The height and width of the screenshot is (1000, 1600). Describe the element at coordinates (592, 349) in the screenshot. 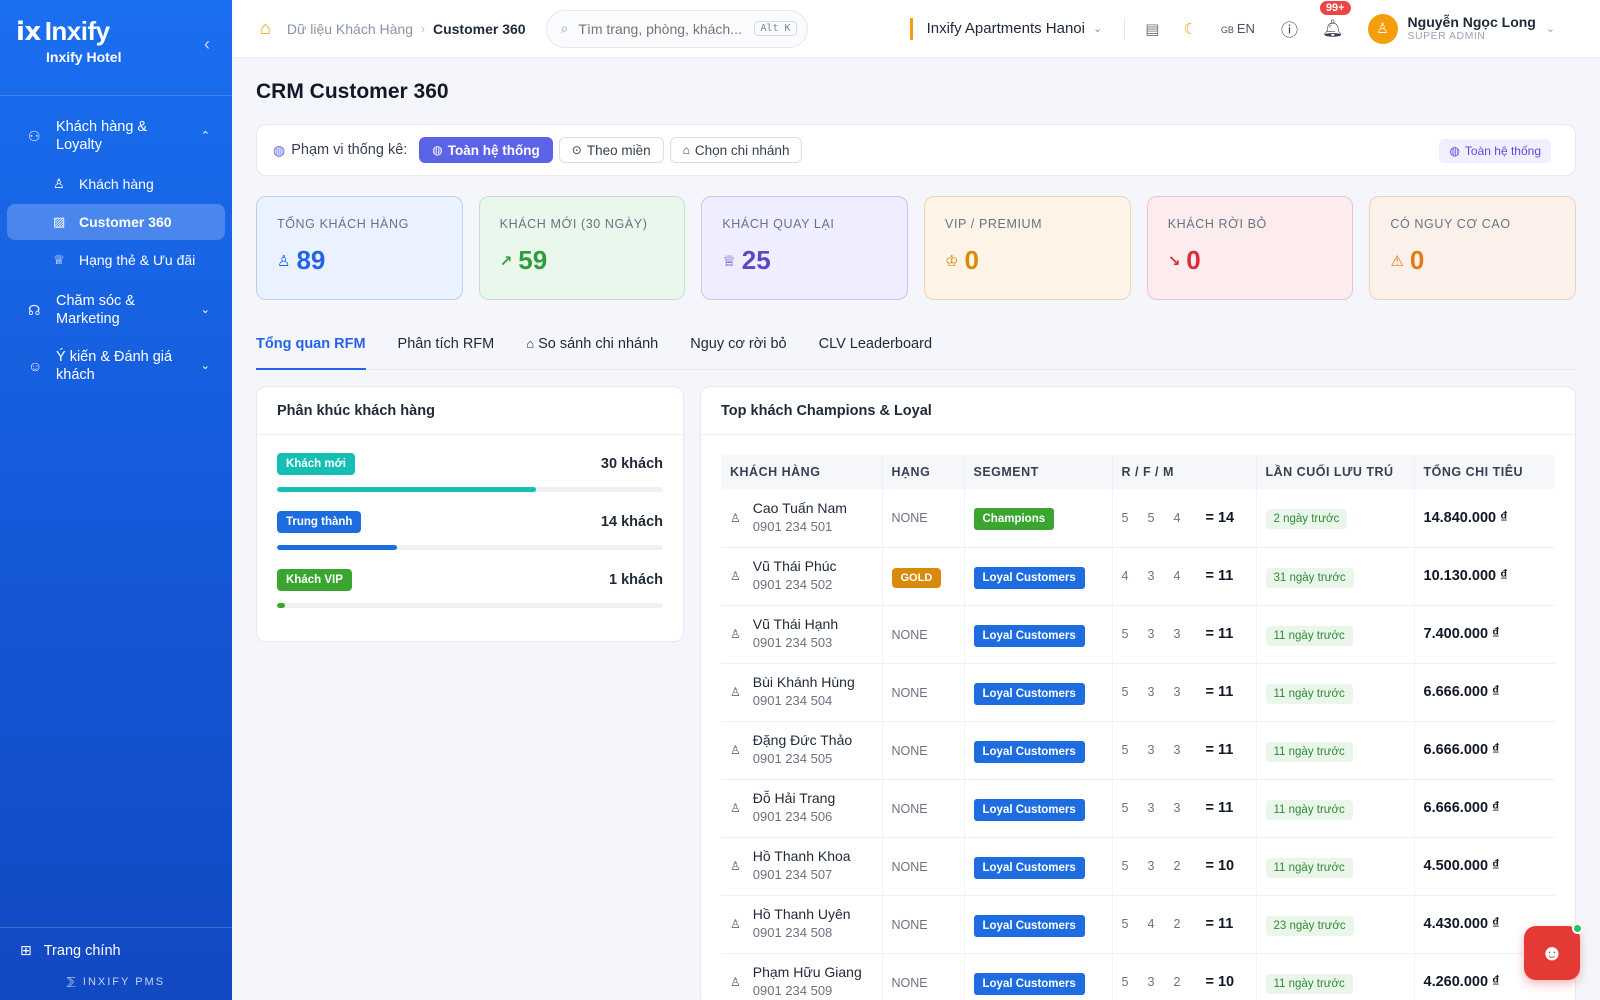

I see `tab-branch-compare: ⌂ So sánh chi nhánh` at that location.